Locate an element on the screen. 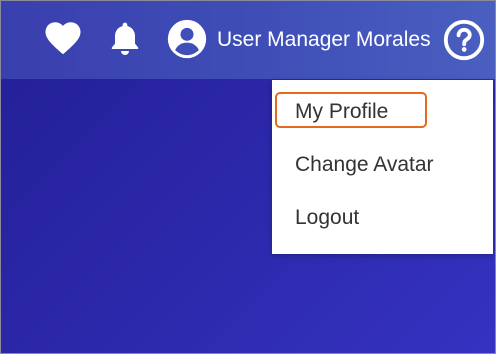  question-circle-icon is located at coordinates (464, 40).